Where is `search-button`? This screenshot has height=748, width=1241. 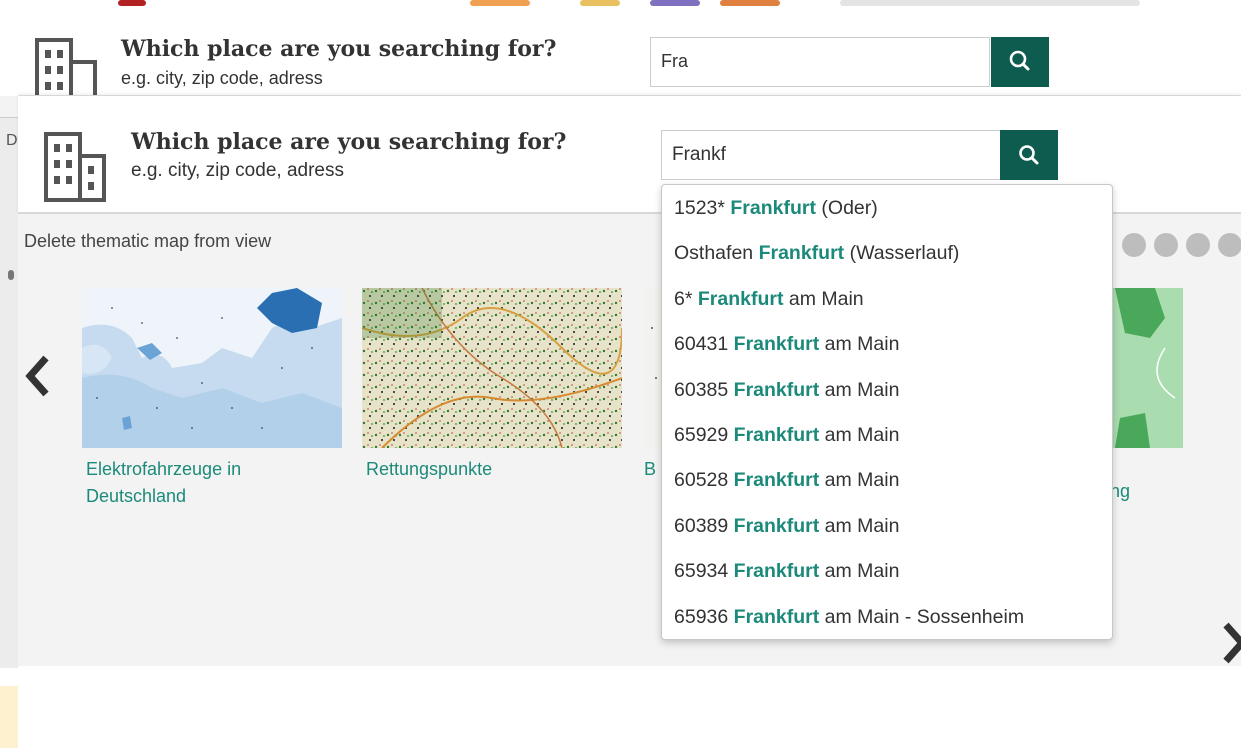
search-button is located at coordinates (1029, 155).